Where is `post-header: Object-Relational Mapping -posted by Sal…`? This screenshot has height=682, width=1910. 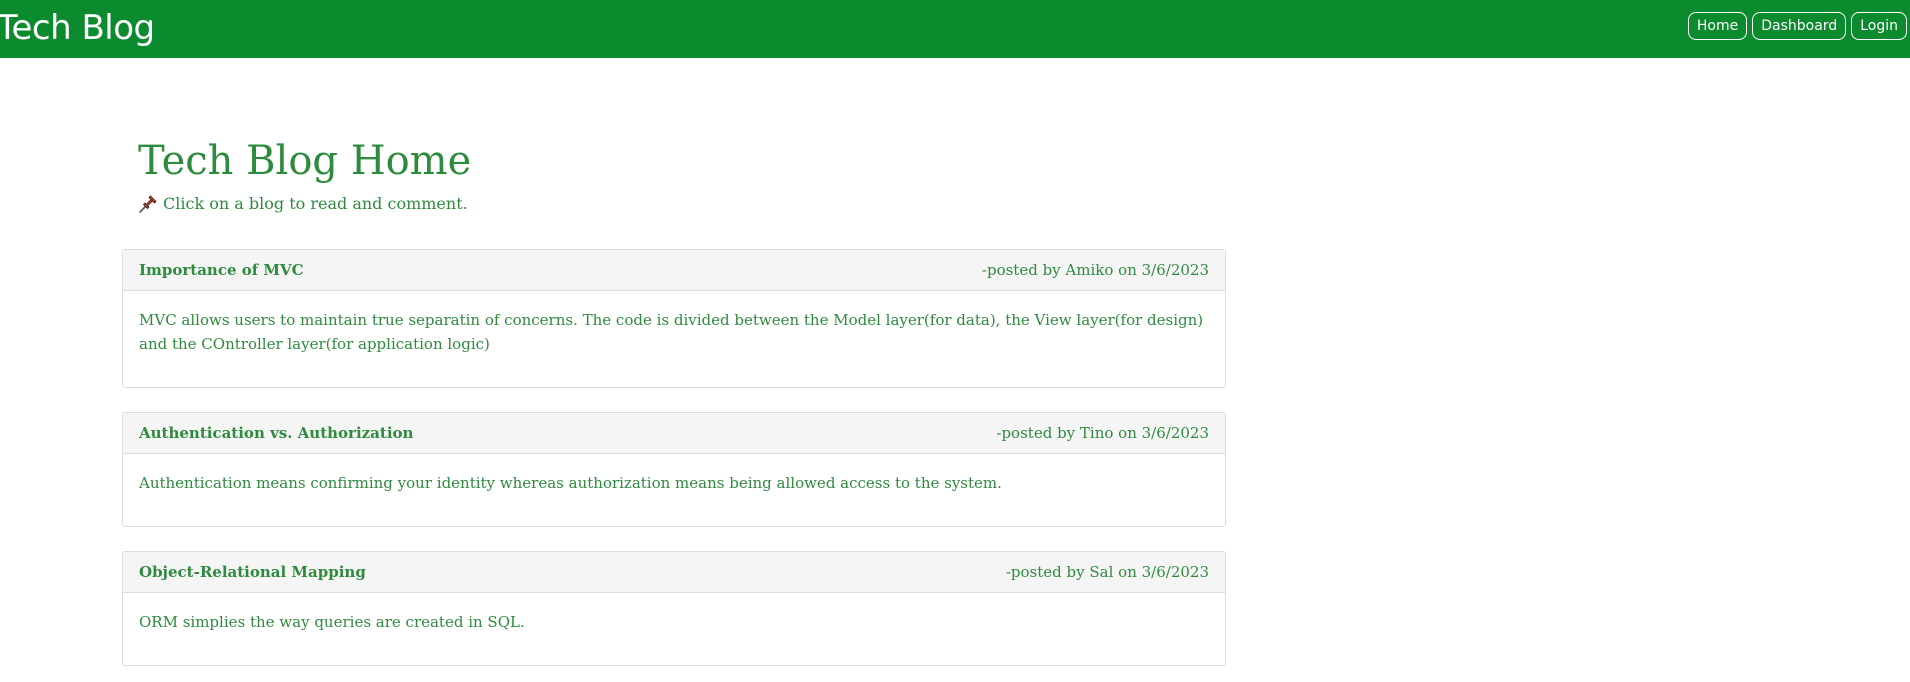 post-header: Object-Relational Mapping -posted by Sal… is located at coordinates (674, 572).